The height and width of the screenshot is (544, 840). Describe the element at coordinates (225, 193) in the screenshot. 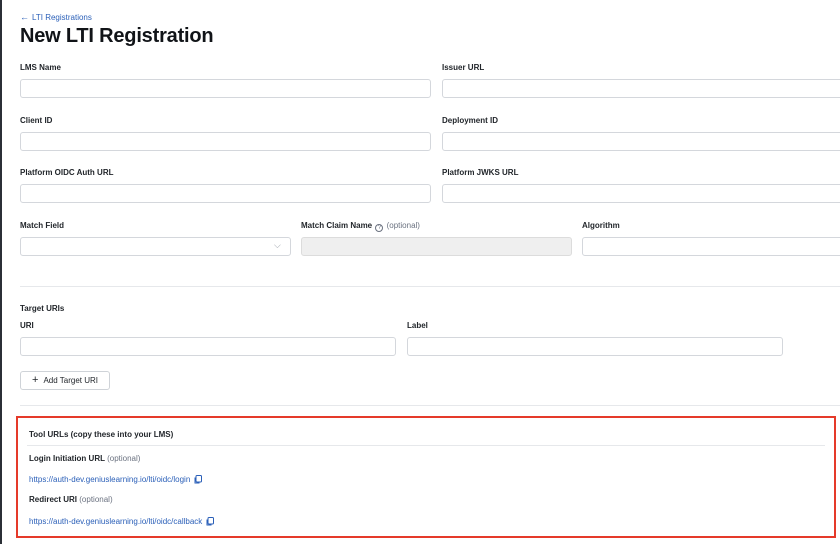

I see `oidc-auth-url-input` at that location.